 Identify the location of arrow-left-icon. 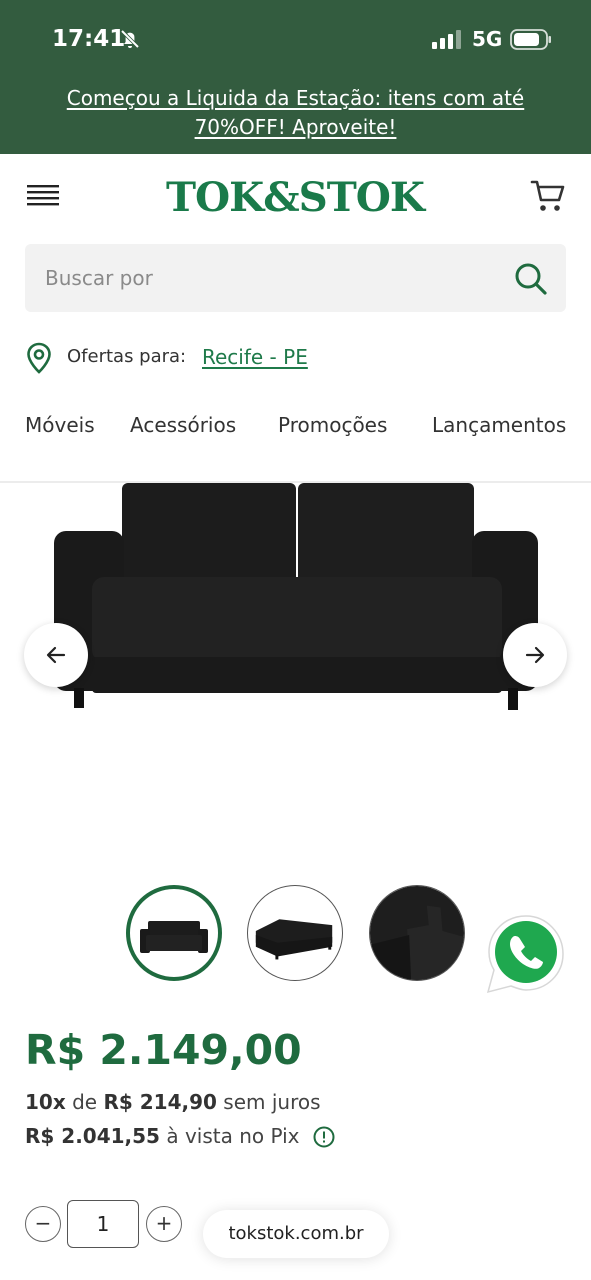
(56, 655).